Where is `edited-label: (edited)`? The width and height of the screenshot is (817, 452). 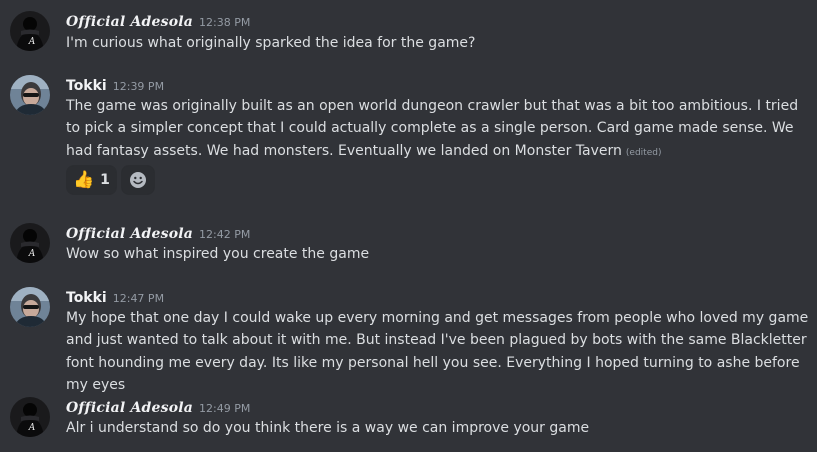
edited-label: (edited) is located at coordinates (643, 152).